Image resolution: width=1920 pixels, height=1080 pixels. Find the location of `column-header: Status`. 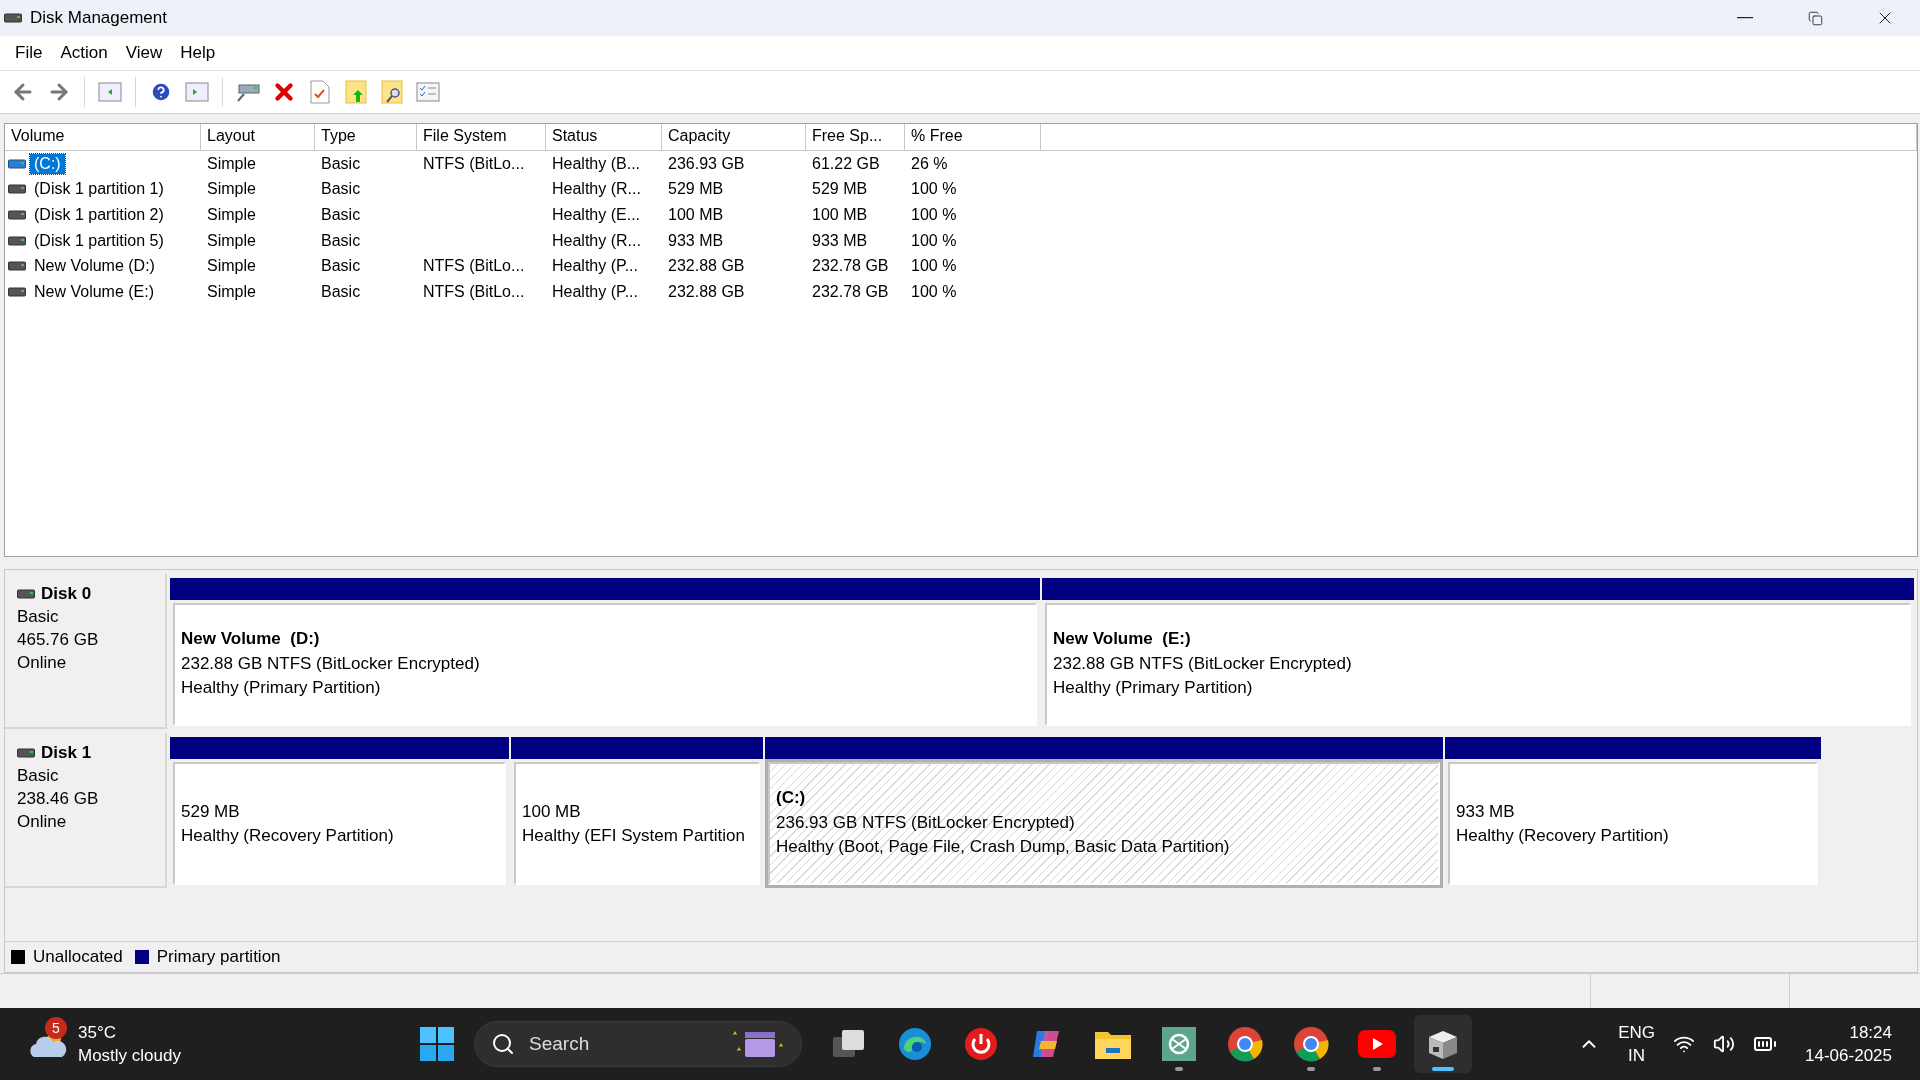

column-header: Status is located at coordinates (604, 137).